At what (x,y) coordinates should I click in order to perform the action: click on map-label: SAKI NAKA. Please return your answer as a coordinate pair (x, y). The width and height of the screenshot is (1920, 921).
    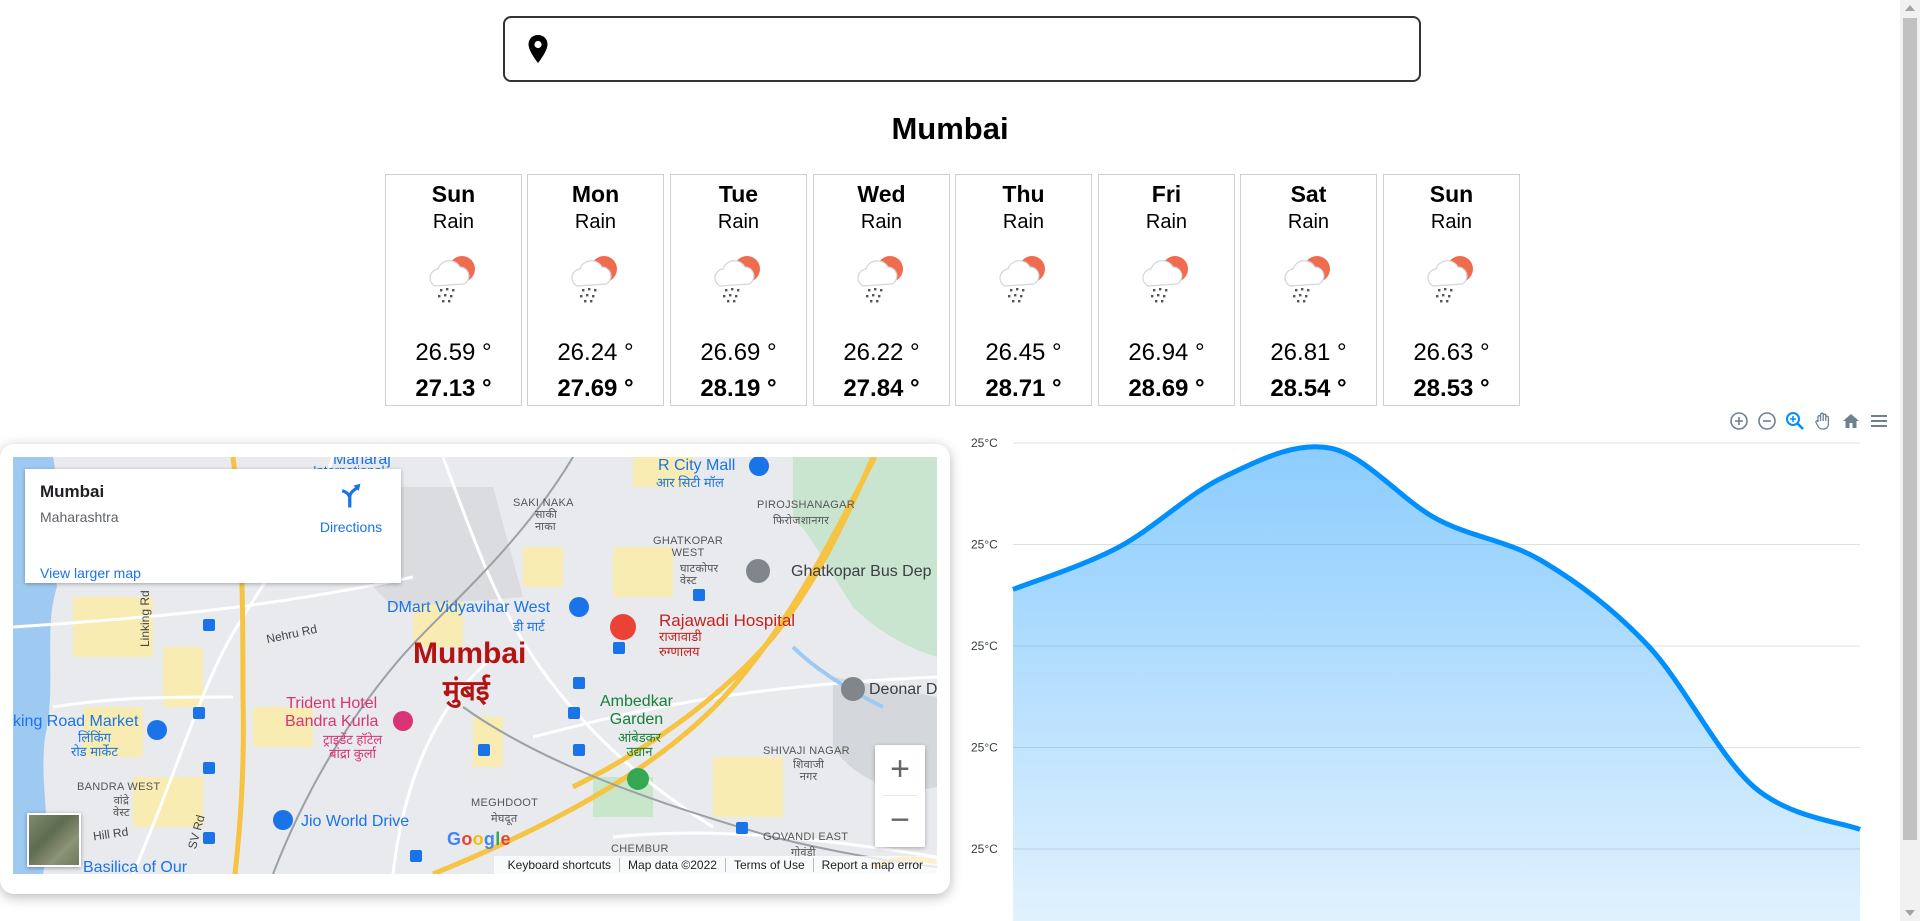
    Looking at the image, I should click on (543, 503).